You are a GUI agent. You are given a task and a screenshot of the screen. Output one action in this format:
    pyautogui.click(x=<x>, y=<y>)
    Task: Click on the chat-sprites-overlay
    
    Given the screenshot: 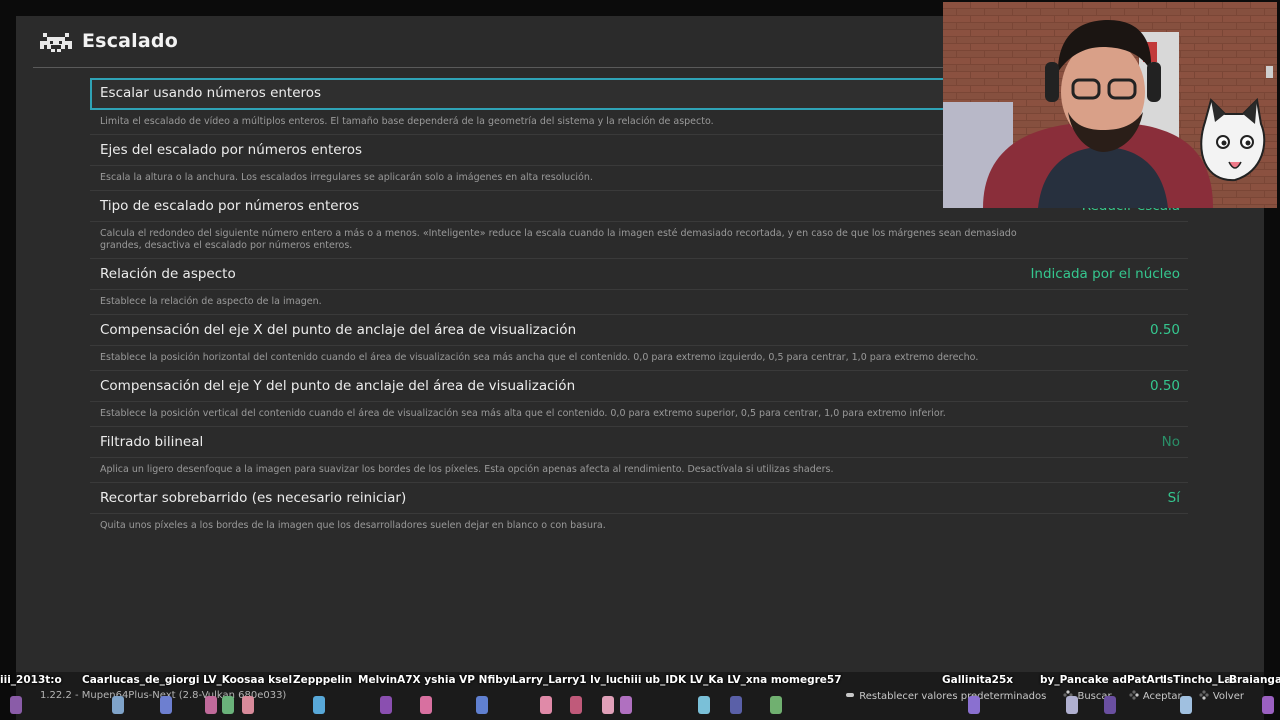 What is the action you would take?
    pyautogui.click(x=640, y=706)
    